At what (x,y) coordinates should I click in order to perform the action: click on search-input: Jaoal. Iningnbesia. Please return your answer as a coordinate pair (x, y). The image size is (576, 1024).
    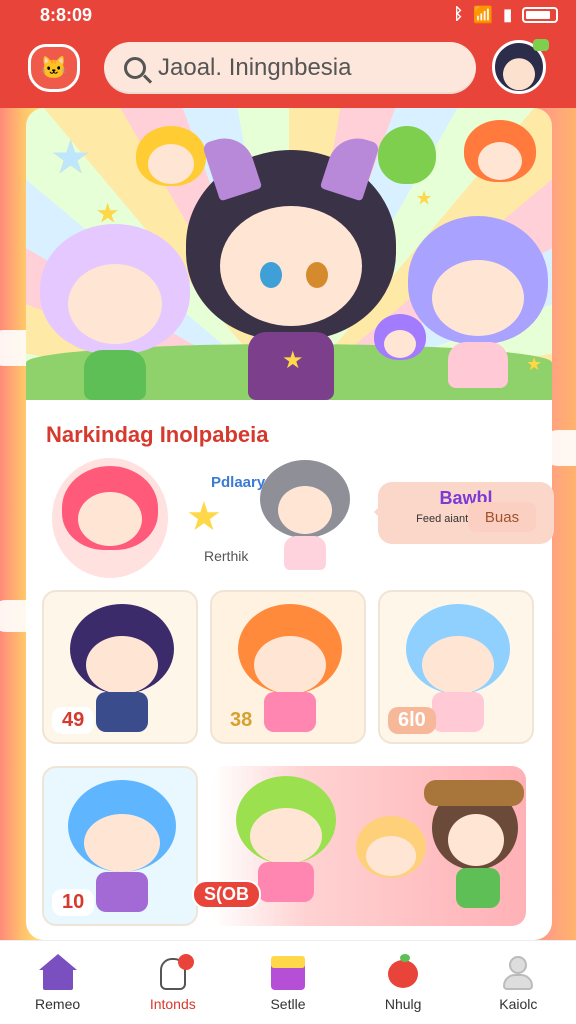
    Looking at the image, I should click on (254, 68).